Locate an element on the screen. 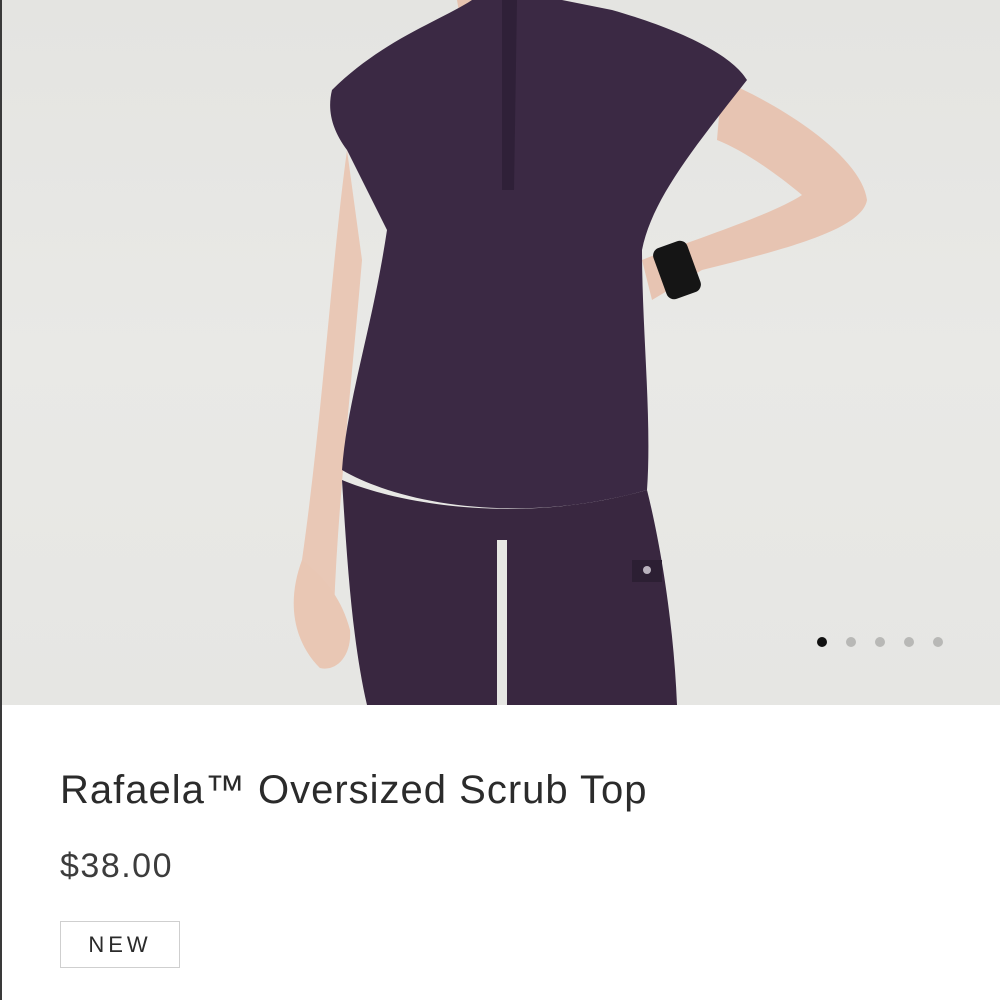  carousel-dots is located at coordinates (880, 642).